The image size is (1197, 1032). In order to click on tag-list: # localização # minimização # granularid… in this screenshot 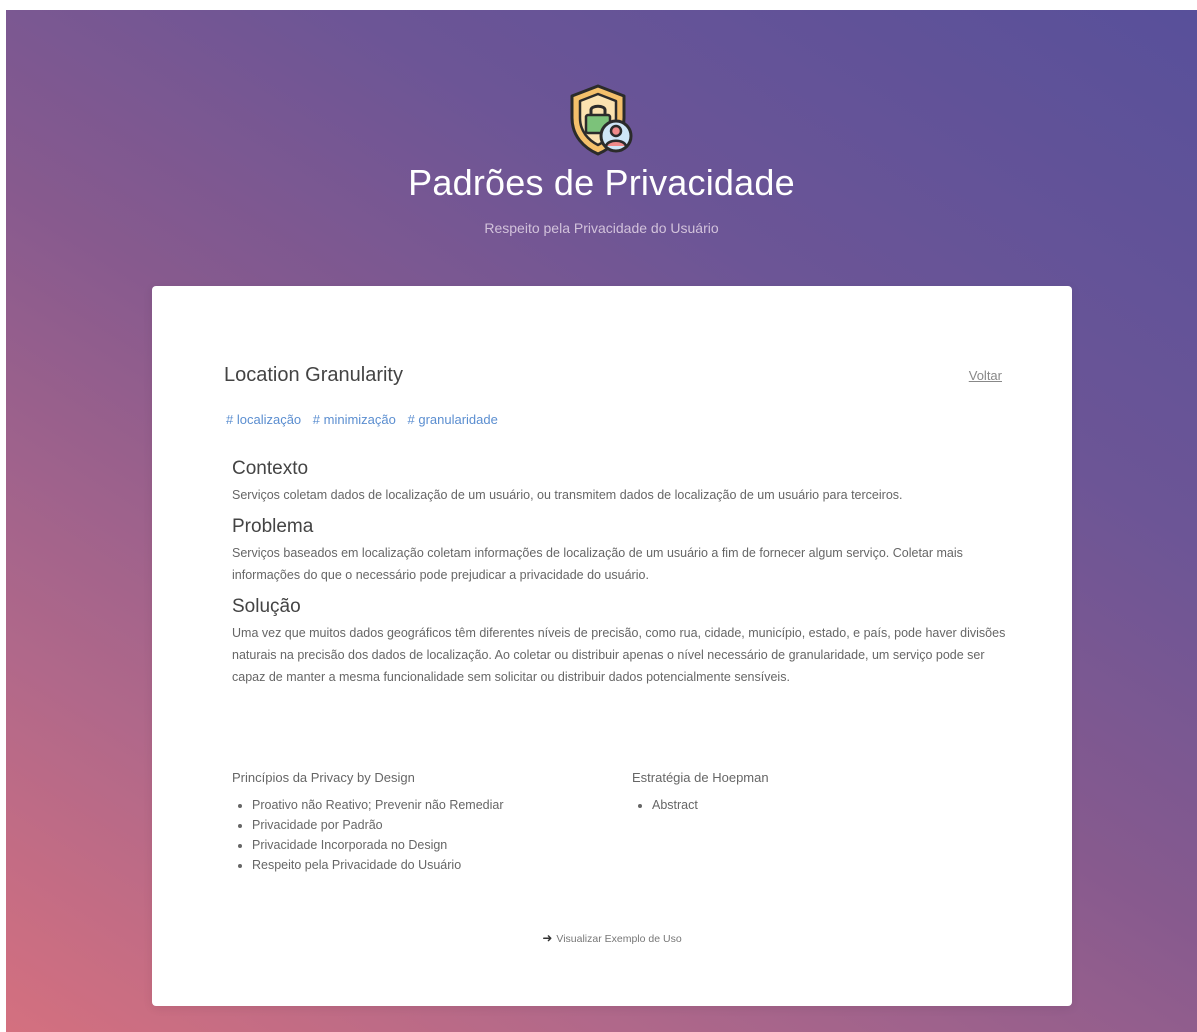, I will do `click(366, 419)`.